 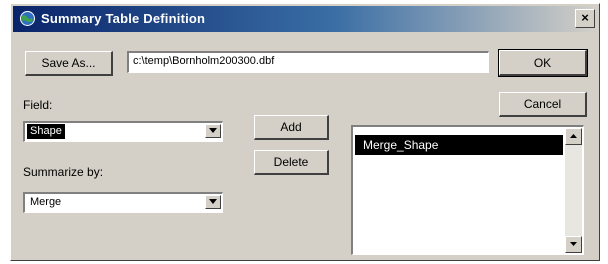 What do you see at coordinates (308, 62) in the screenshot?
I see `output-path-field: c:\temp\Bornholm200300.dbf` at bounding box center [308, 62].